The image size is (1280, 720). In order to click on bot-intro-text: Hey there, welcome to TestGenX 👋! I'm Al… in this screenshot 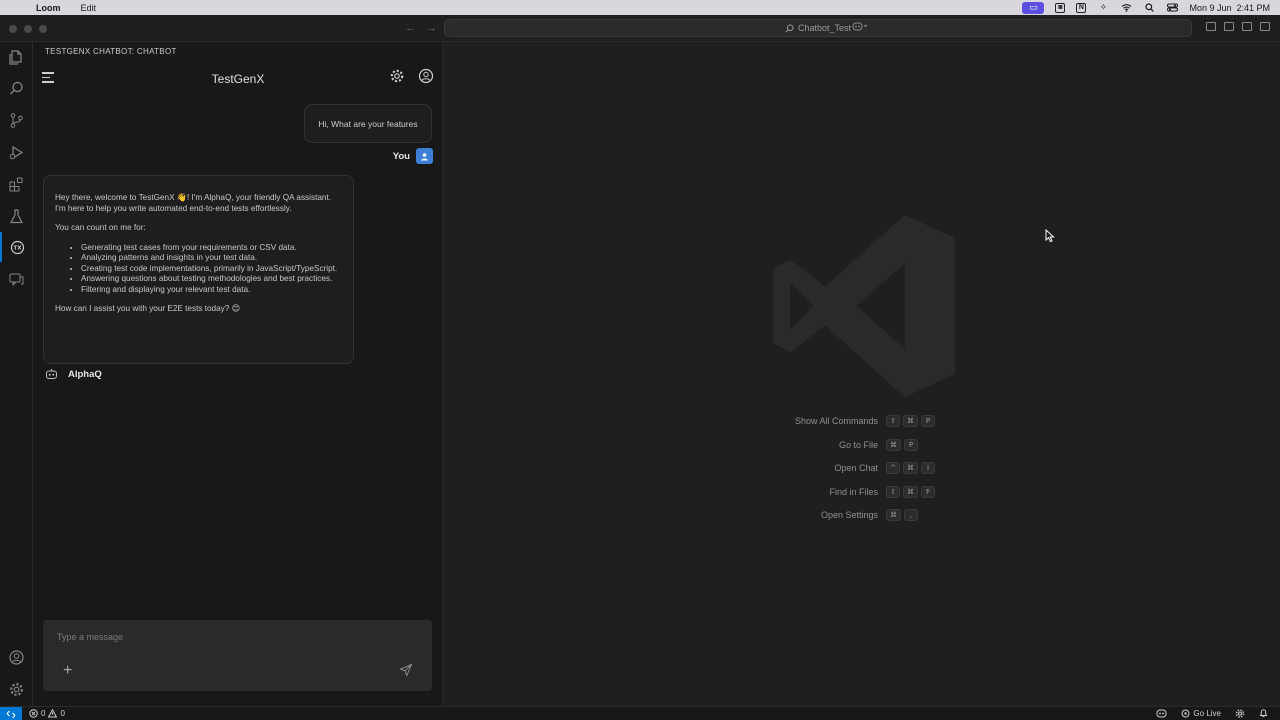, I will do `click(193, 203)`.